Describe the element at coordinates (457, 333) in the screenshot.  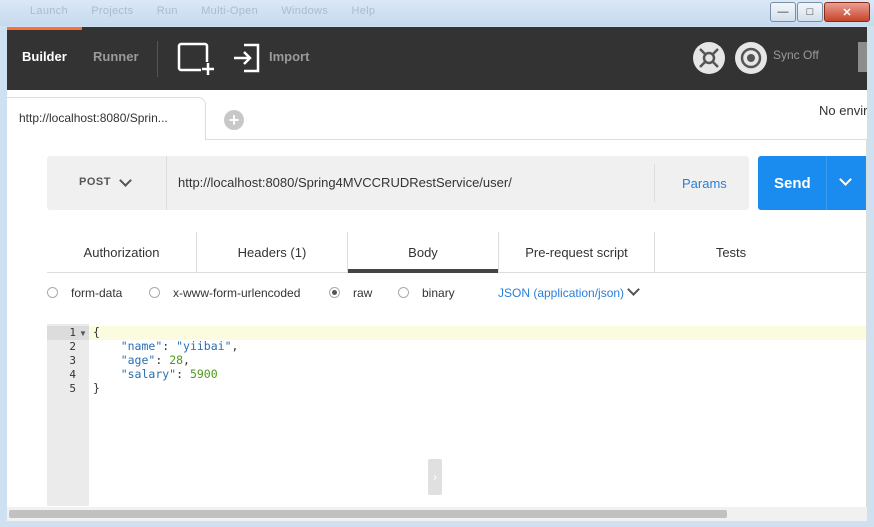
I see `active-line-highlight` at that location.